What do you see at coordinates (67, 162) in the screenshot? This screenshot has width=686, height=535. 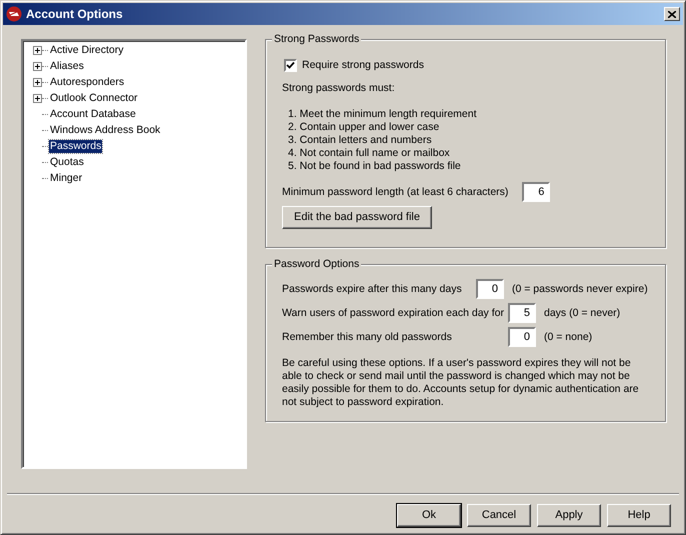 I see `tree-item: Quotas` at bounding box center [67, 162].